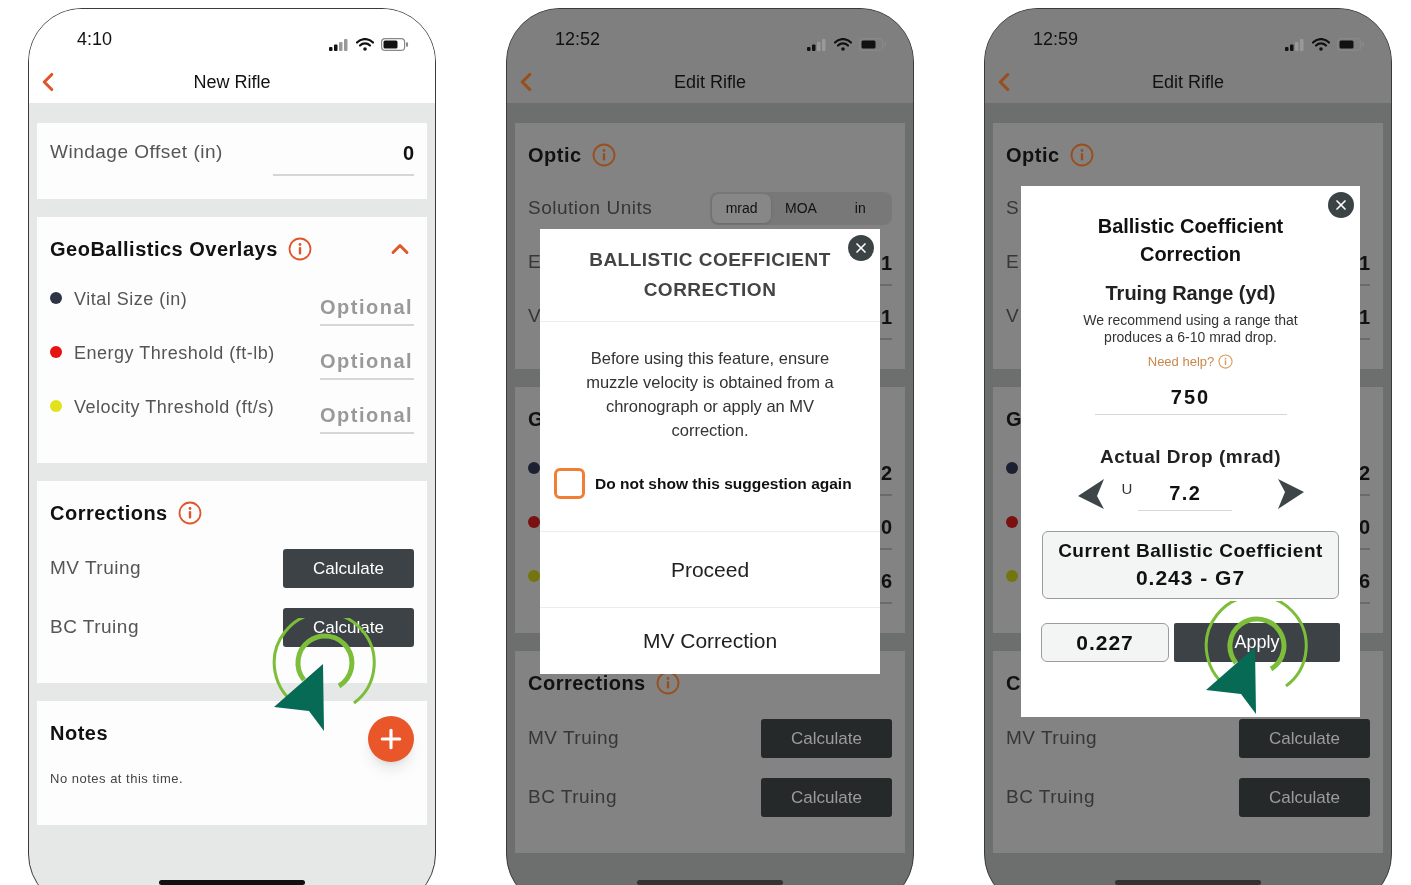 This screenshot has width=1411, height=885. Describe the element at coordinates (1014, 419) in the screenshot. I see `section-title: G` at that location.